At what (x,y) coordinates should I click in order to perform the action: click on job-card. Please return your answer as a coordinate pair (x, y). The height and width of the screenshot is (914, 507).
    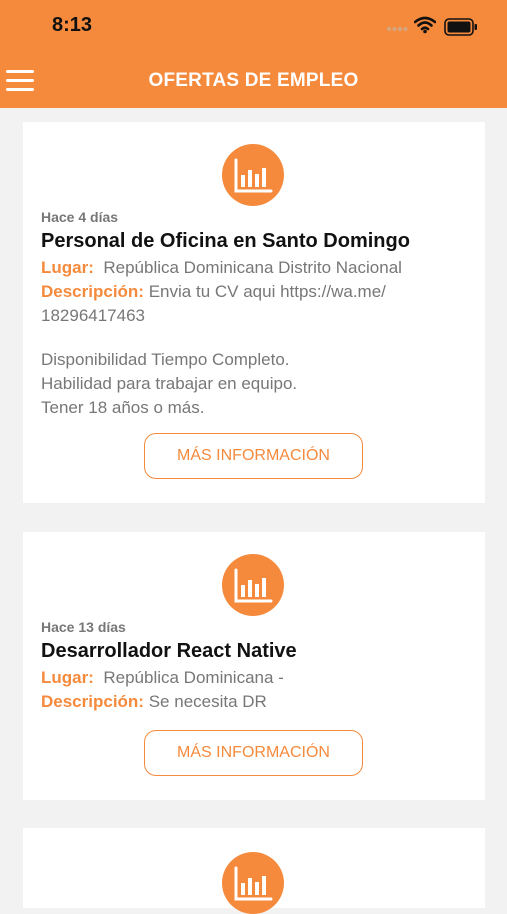
    Looking at the image, I should click on (254, 871).